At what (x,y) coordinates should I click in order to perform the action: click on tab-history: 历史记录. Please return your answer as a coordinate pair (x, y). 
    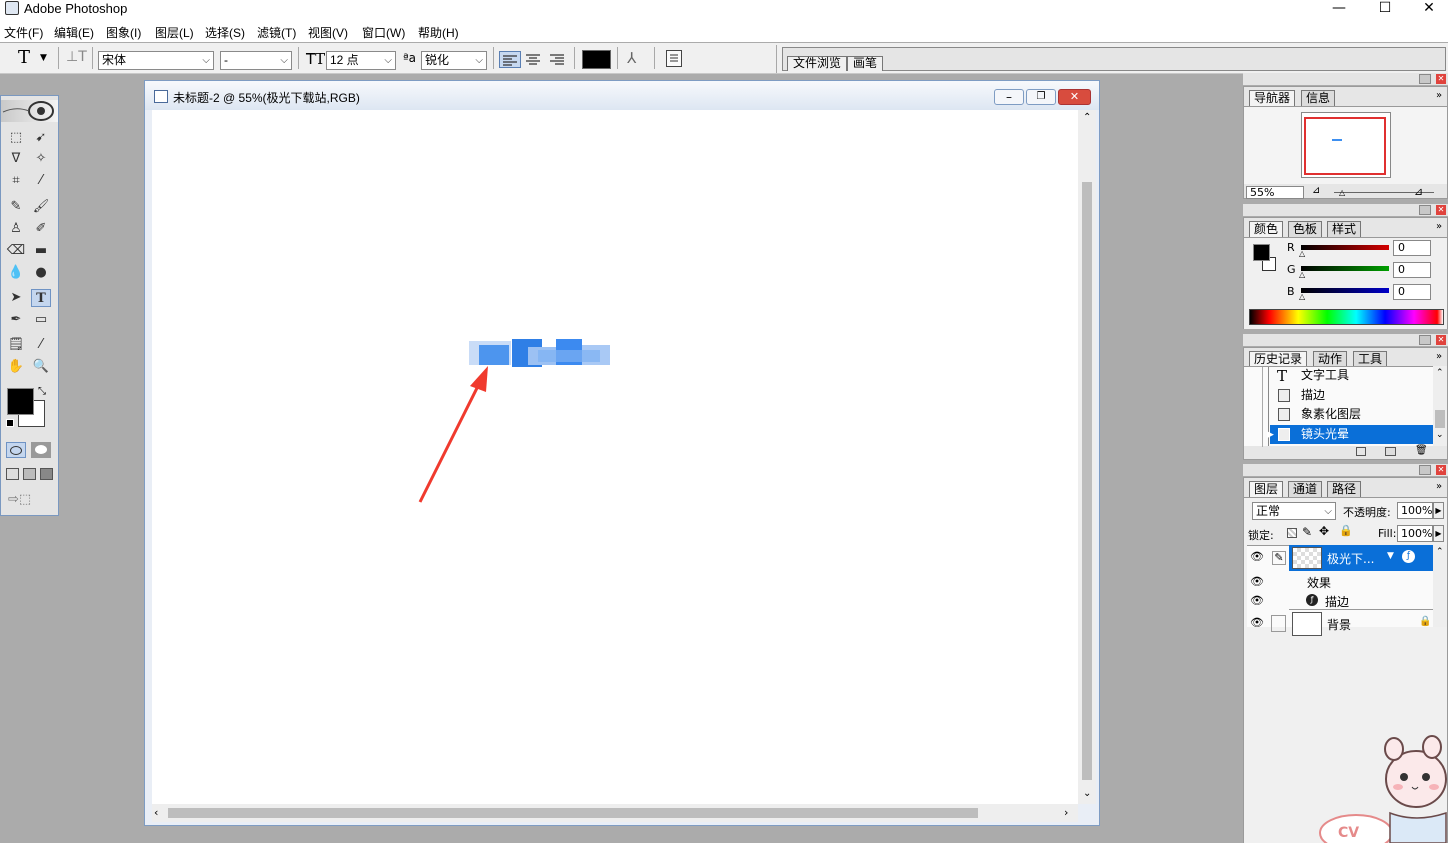
    Looking at the image, I should click on (1278, 359).